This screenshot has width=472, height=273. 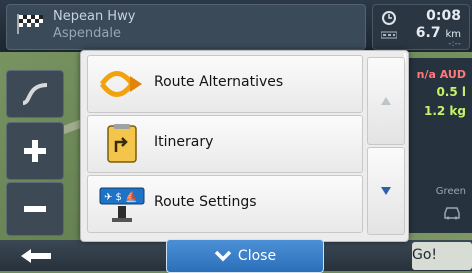 I want to click on checkered-flag-icon, so click(x=30, y=24).